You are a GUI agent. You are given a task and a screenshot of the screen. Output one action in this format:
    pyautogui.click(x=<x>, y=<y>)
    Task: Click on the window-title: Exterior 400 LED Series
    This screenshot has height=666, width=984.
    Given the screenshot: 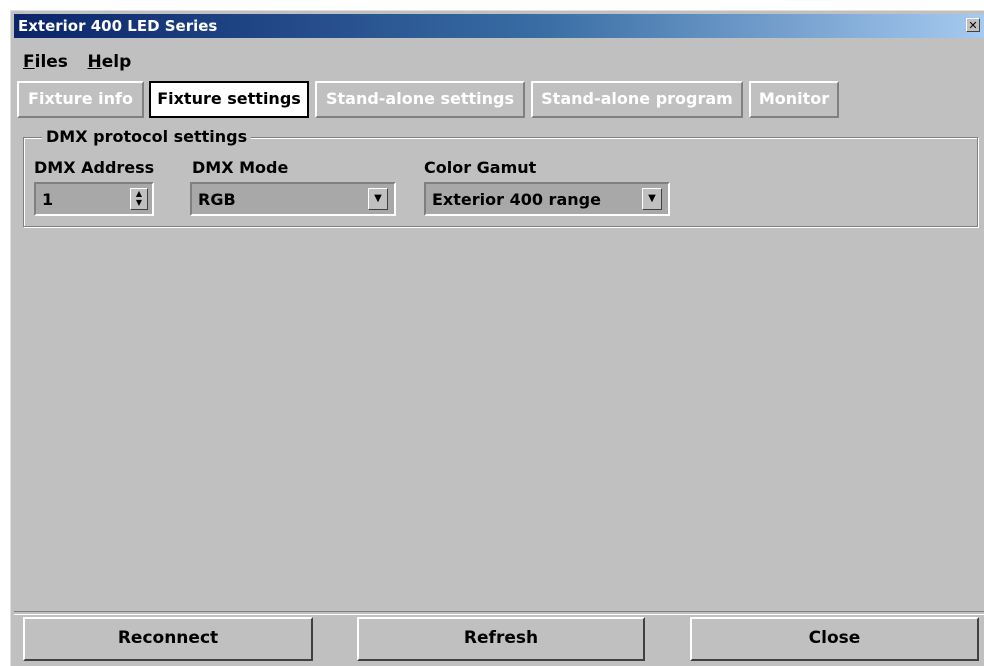 What is the action you would take?
    pyautogui.click(x=118, y=26)
    